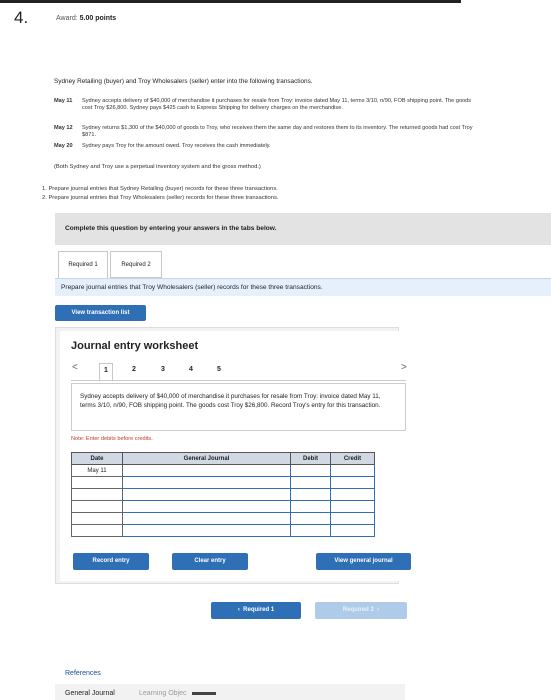 The height and width of the screenshot is (700, 551). What do you see at coordinates (376, 610) in the screenshot?
I see `chevron-right-icon: ›` at bounding box center [376, 610].